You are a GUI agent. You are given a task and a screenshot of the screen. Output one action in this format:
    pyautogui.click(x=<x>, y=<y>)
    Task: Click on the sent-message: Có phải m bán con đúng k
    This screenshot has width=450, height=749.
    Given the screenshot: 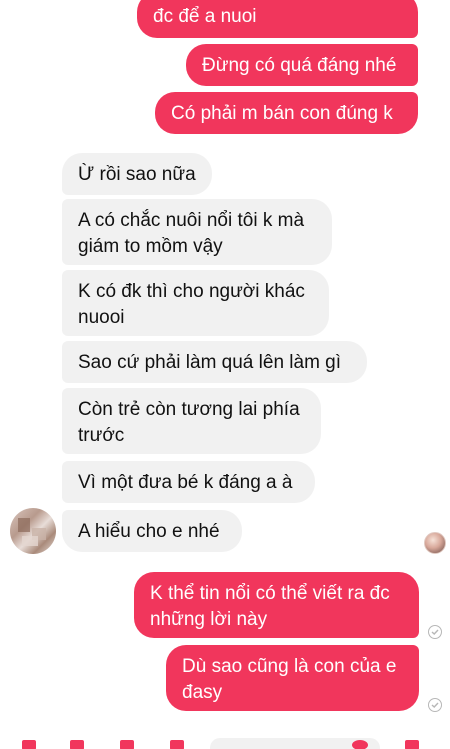 What is the action you would take?
    pyautogui.click(x=286, y=113)
    